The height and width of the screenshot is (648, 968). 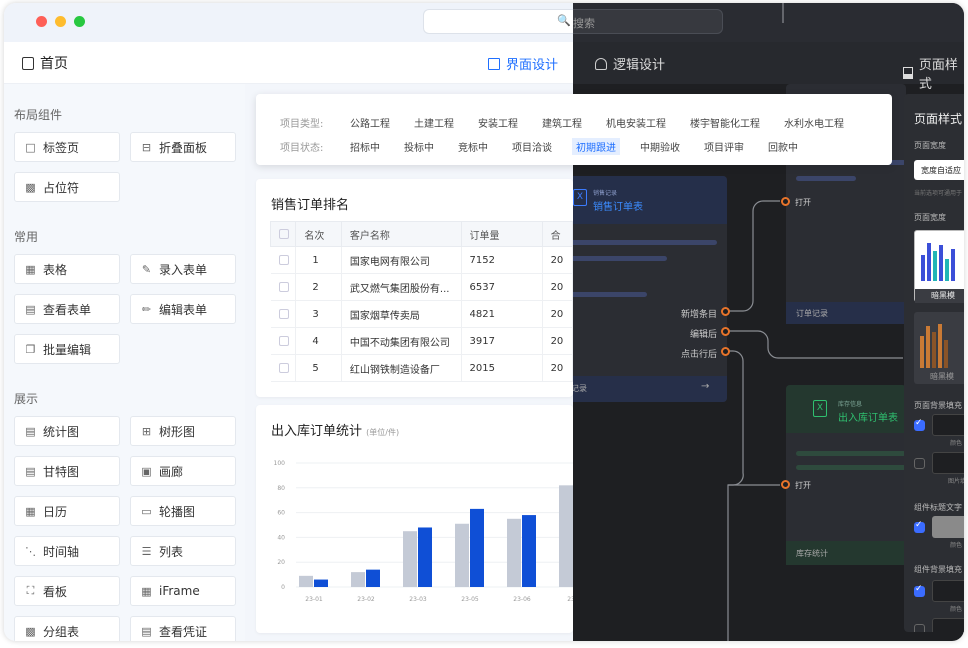 What do you see at coordinates (41, 21) in the screenshot?
I see `close-dot` at bounding box center [41, 21].